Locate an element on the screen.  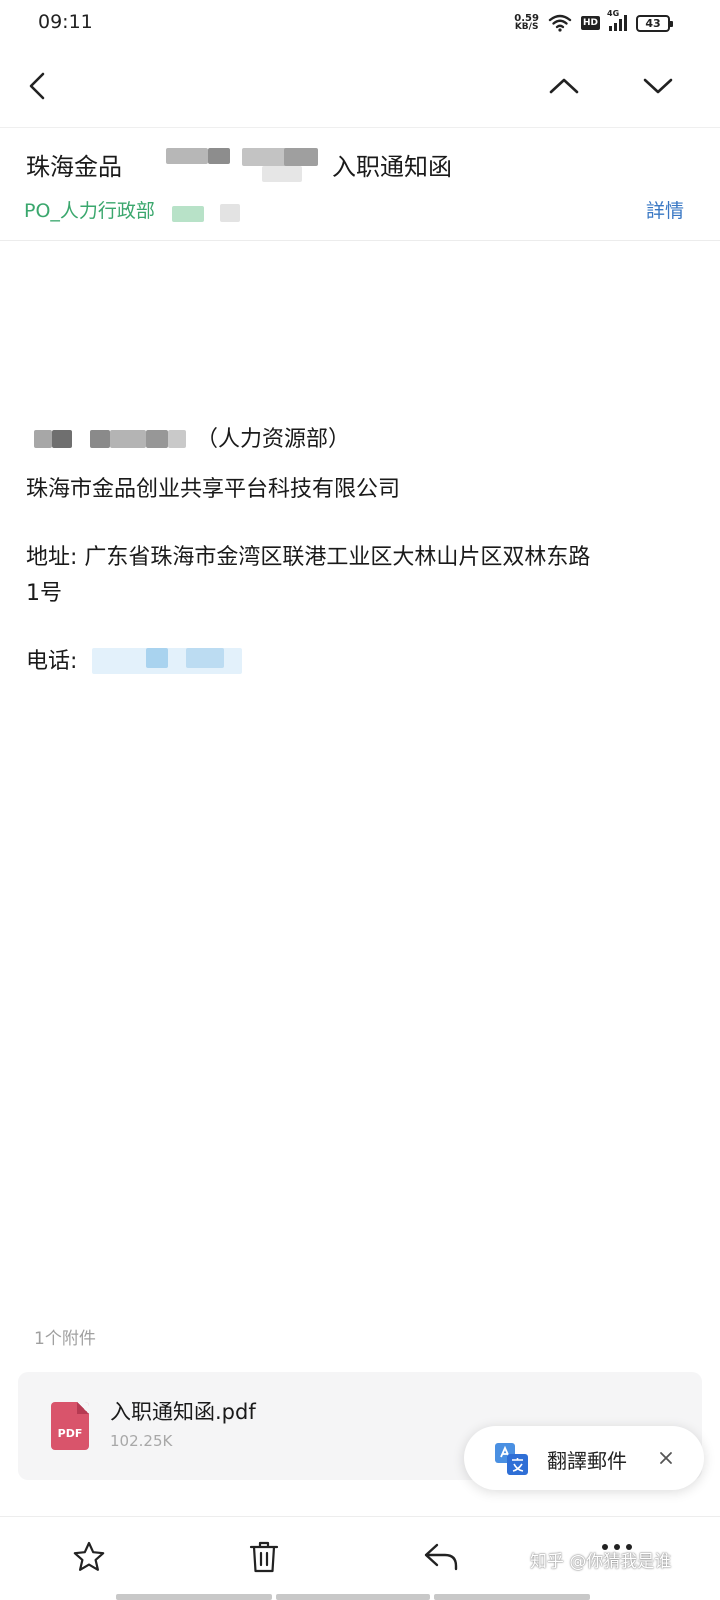
body-phone-label: 电话: is located at coordinates (52, 661).